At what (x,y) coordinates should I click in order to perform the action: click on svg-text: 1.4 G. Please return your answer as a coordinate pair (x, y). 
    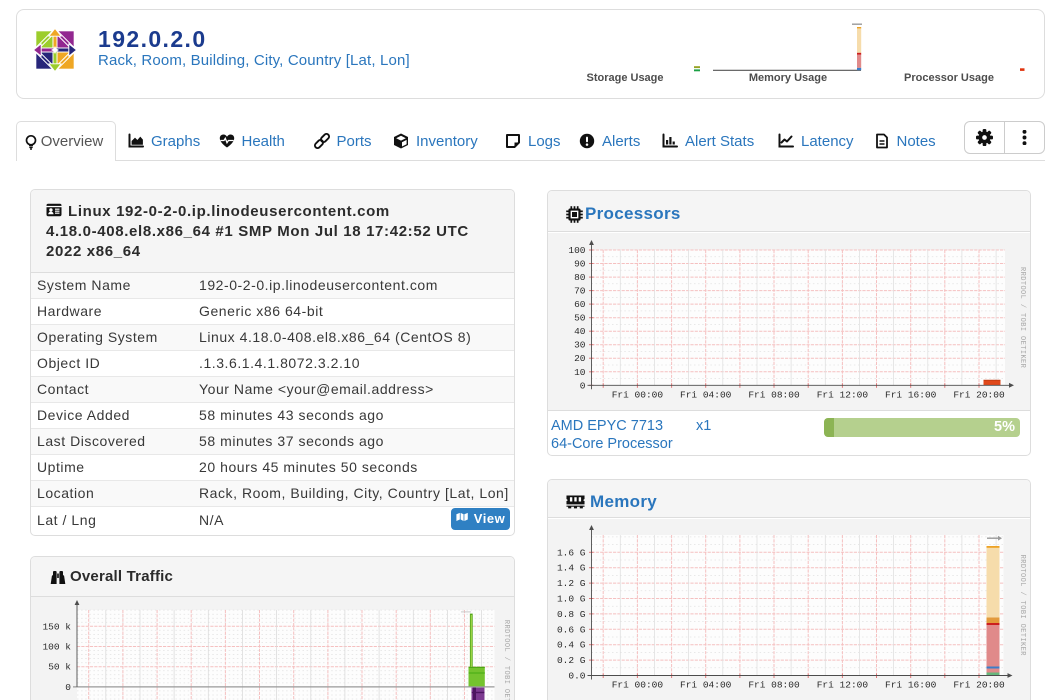
    Looking at the image, I should click on (571, 568).